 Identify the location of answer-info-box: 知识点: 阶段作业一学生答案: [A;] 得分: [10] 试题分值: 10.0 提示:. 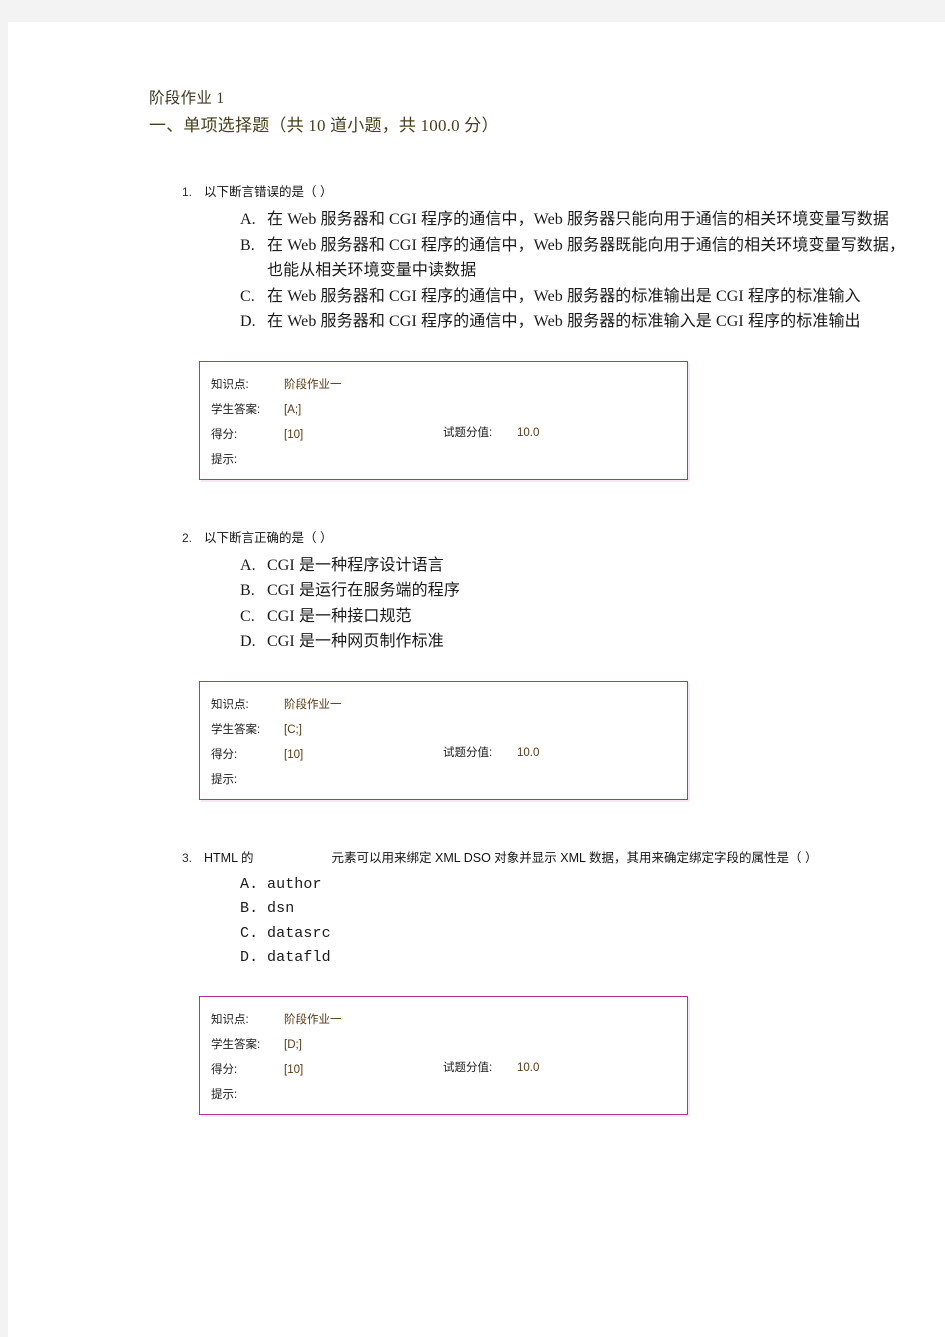
(443, 420).